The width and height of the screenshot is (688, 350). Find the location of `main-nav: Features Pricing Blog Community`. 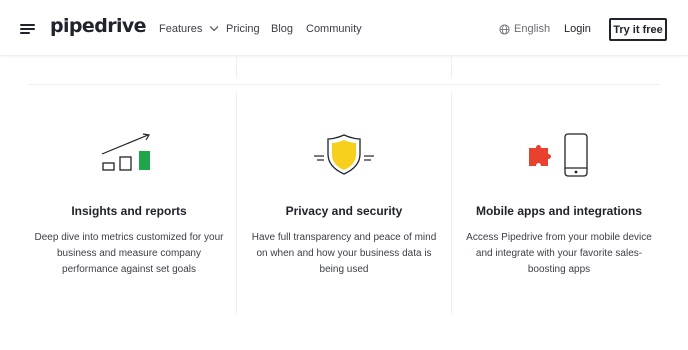

main-nav: Features Pricing Blog Community is located at coordinates (260, 28).